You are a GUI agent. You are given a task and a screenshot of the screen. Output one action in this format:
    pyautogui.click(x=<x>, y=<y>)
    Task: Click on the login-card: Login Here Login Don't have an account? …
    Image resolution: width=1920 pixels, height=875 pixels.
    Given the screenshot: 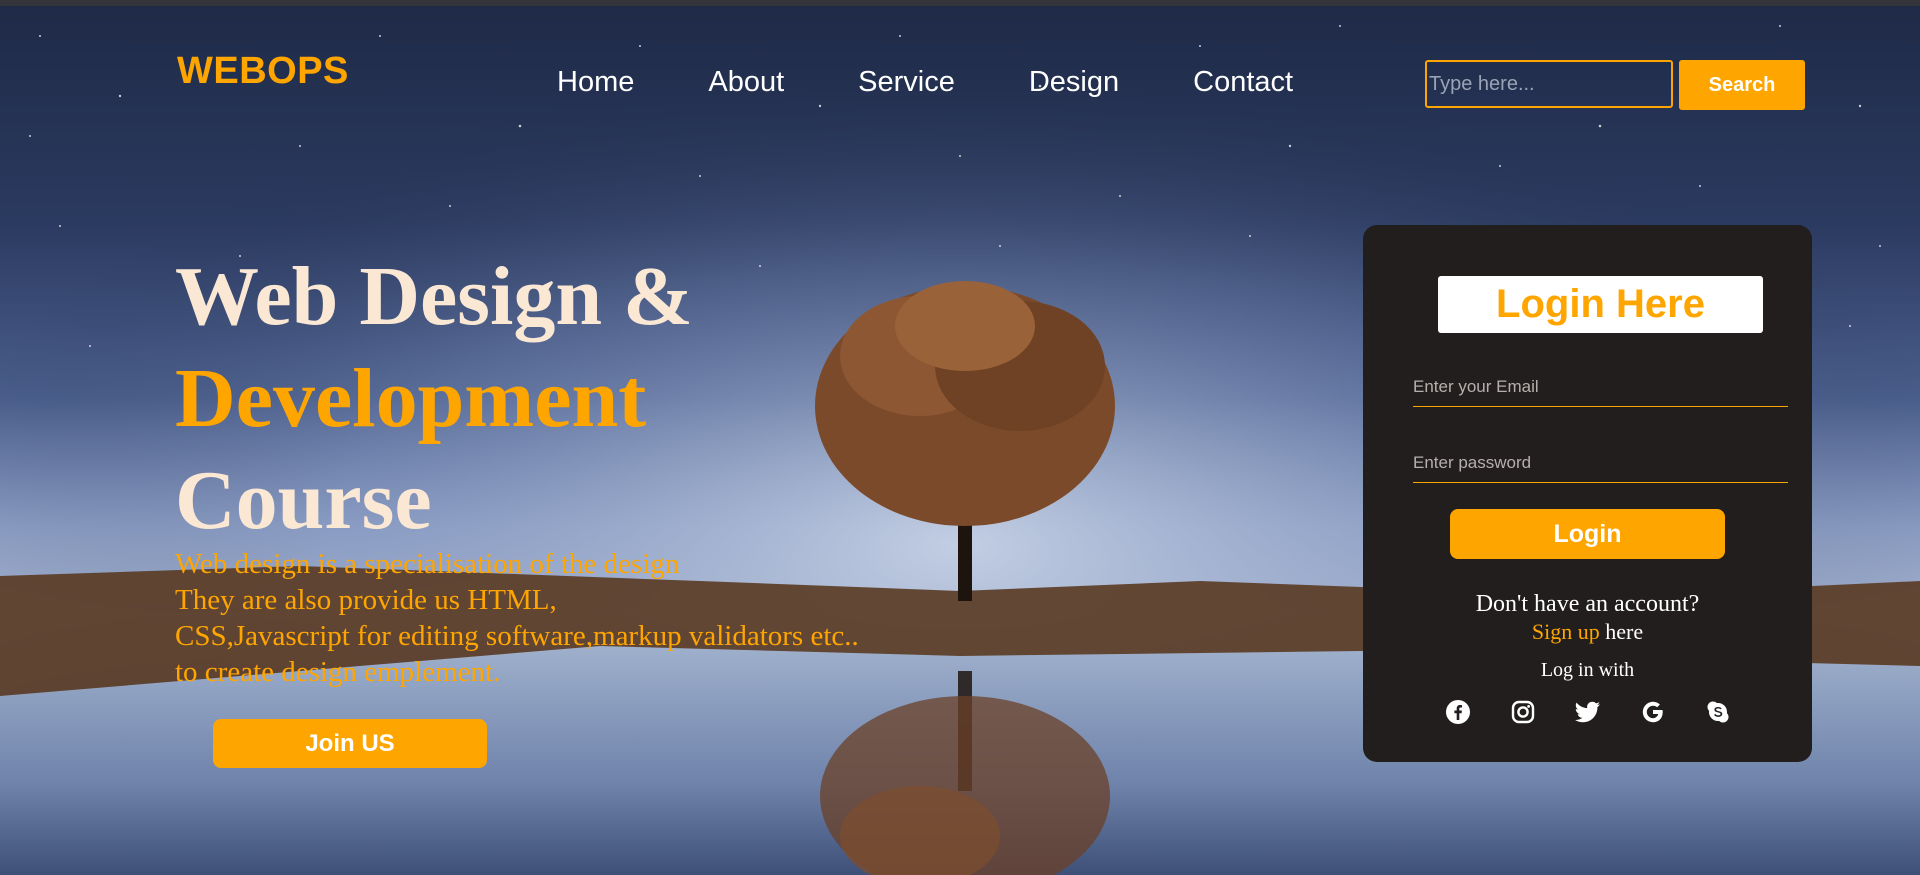 What is the action you would take?
    pyautogui.click(x=1587, y=493)
    